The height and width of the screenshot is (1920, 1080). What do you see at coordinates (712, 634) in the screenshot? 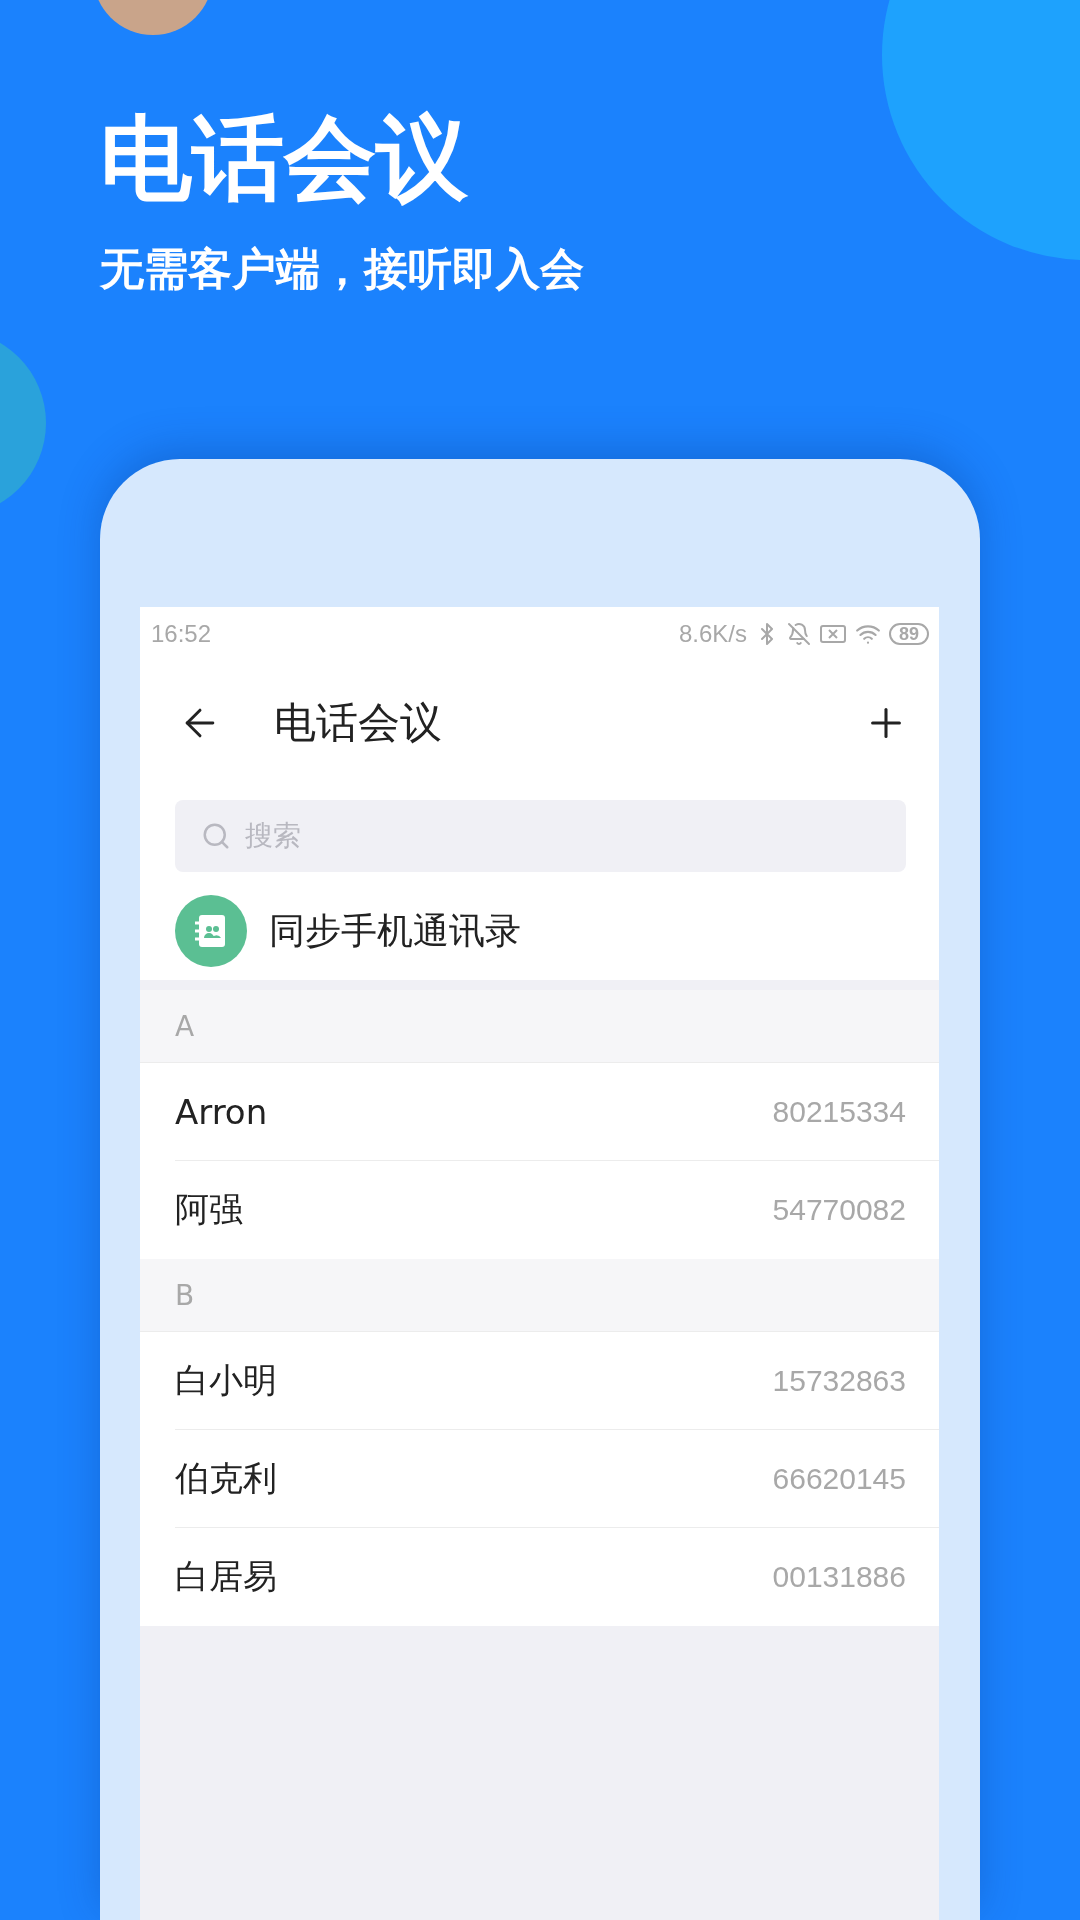
I see `network-speed: 8.6K/s` at bounding box center [712, 634].